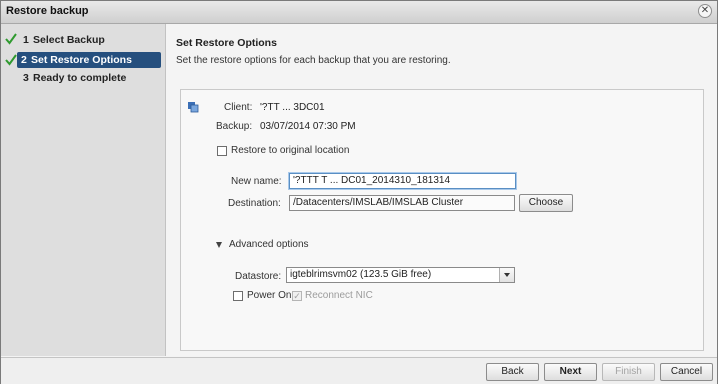  What do you see at coordinates (292, 107) in the screenshot?
I see `client-value: '?TT ... 3DC01` at bounding box center [292, 107].